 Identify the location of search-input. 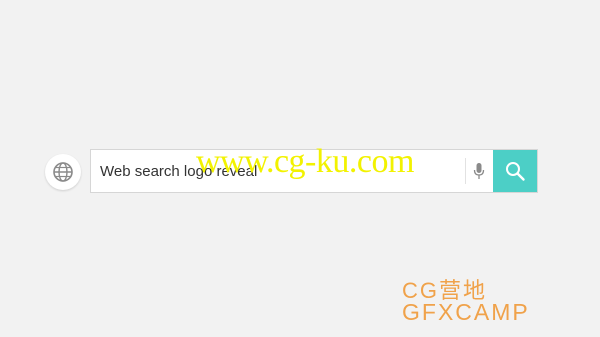
(275, 171).